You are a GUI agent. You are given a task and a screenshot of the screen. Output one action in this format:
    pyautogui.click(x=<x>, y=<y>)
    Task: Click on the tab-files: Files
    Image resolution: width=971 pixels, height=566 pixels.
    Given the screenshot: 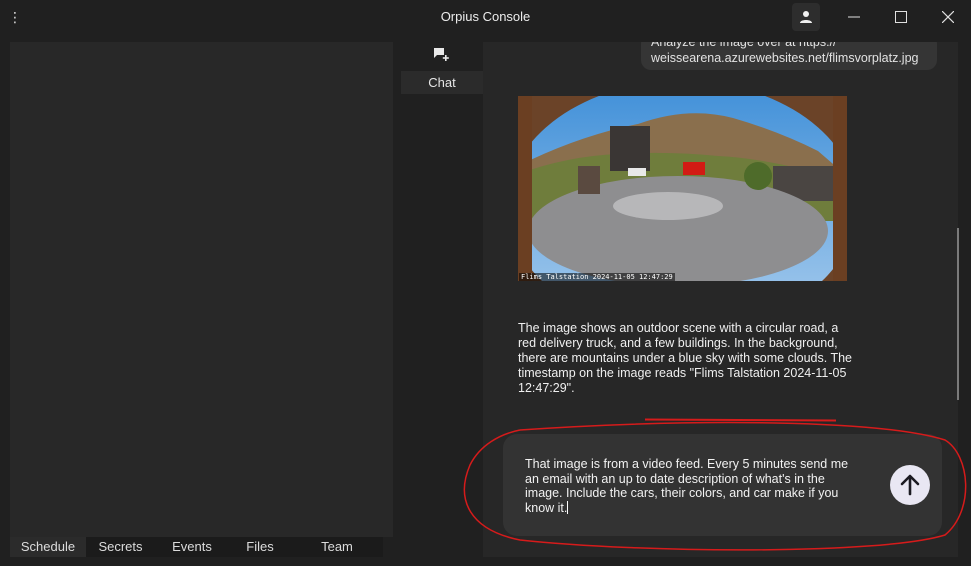 What is the action you would take?
    pyautogui.click(x=260, y=547)
    